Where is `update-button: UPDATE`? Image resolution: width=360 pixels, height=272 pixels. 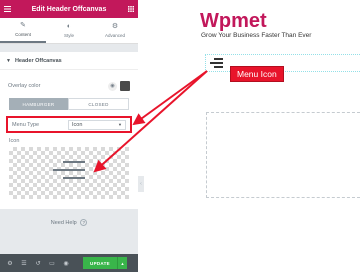
update-button: UPDATE is located at coordinates (100, 263).